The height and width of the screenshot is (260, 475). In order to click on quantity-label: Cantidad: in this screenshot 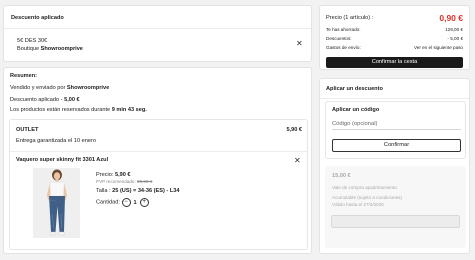, I will do `click(108, 202)`.